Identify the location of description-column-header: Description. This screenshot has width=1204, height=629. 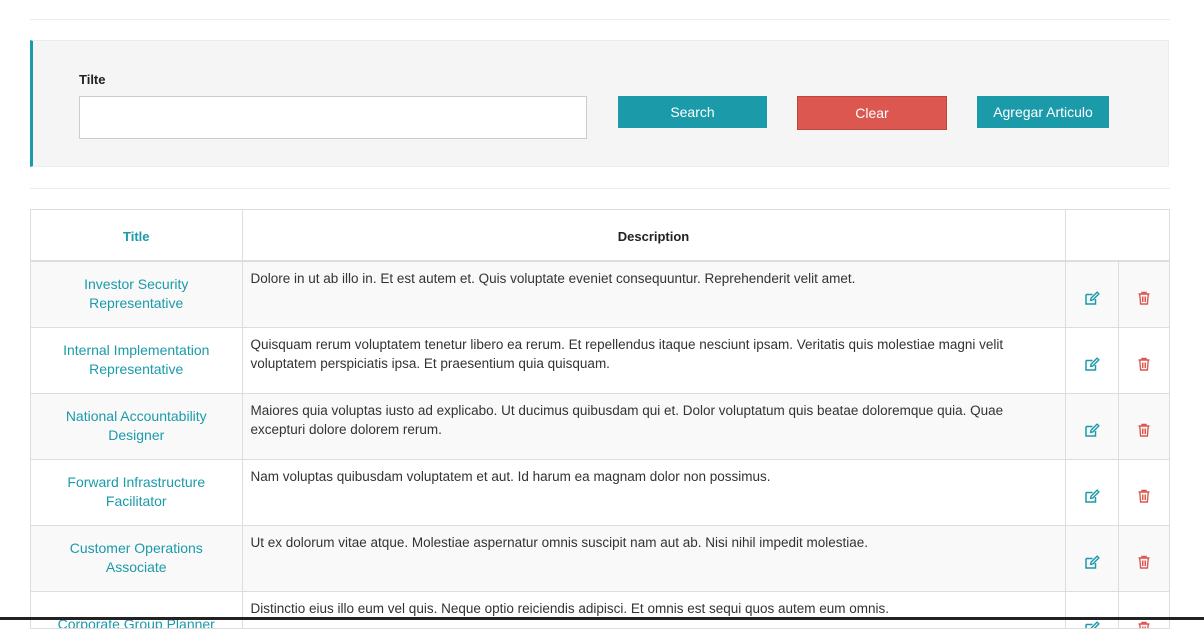
(653, 235).